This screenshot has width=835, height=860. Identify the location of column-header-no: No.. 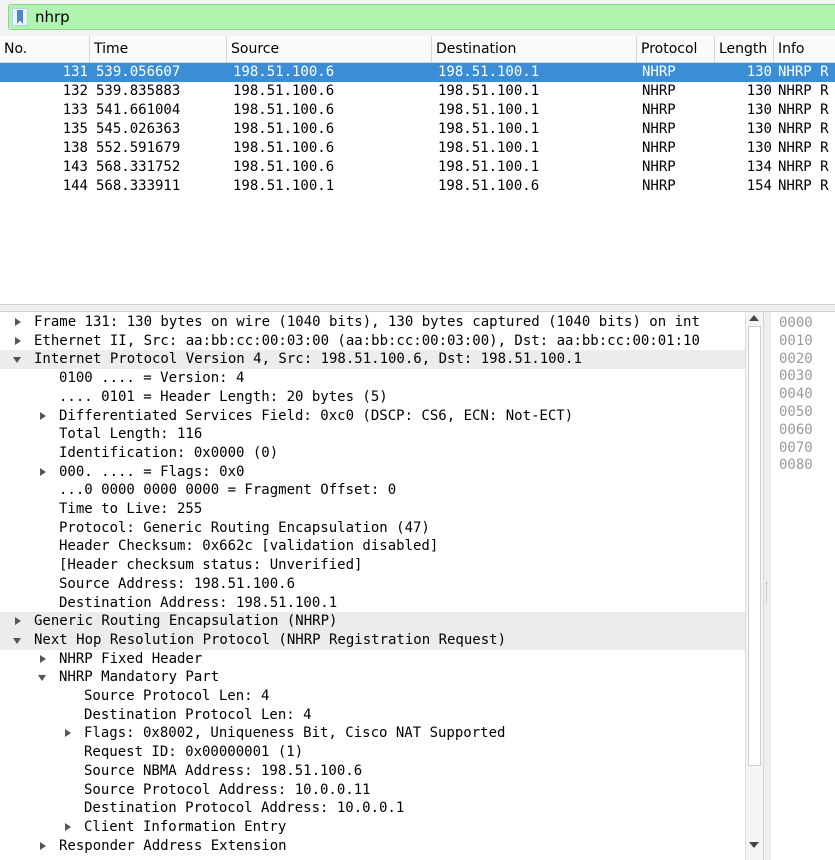
(45, 49).